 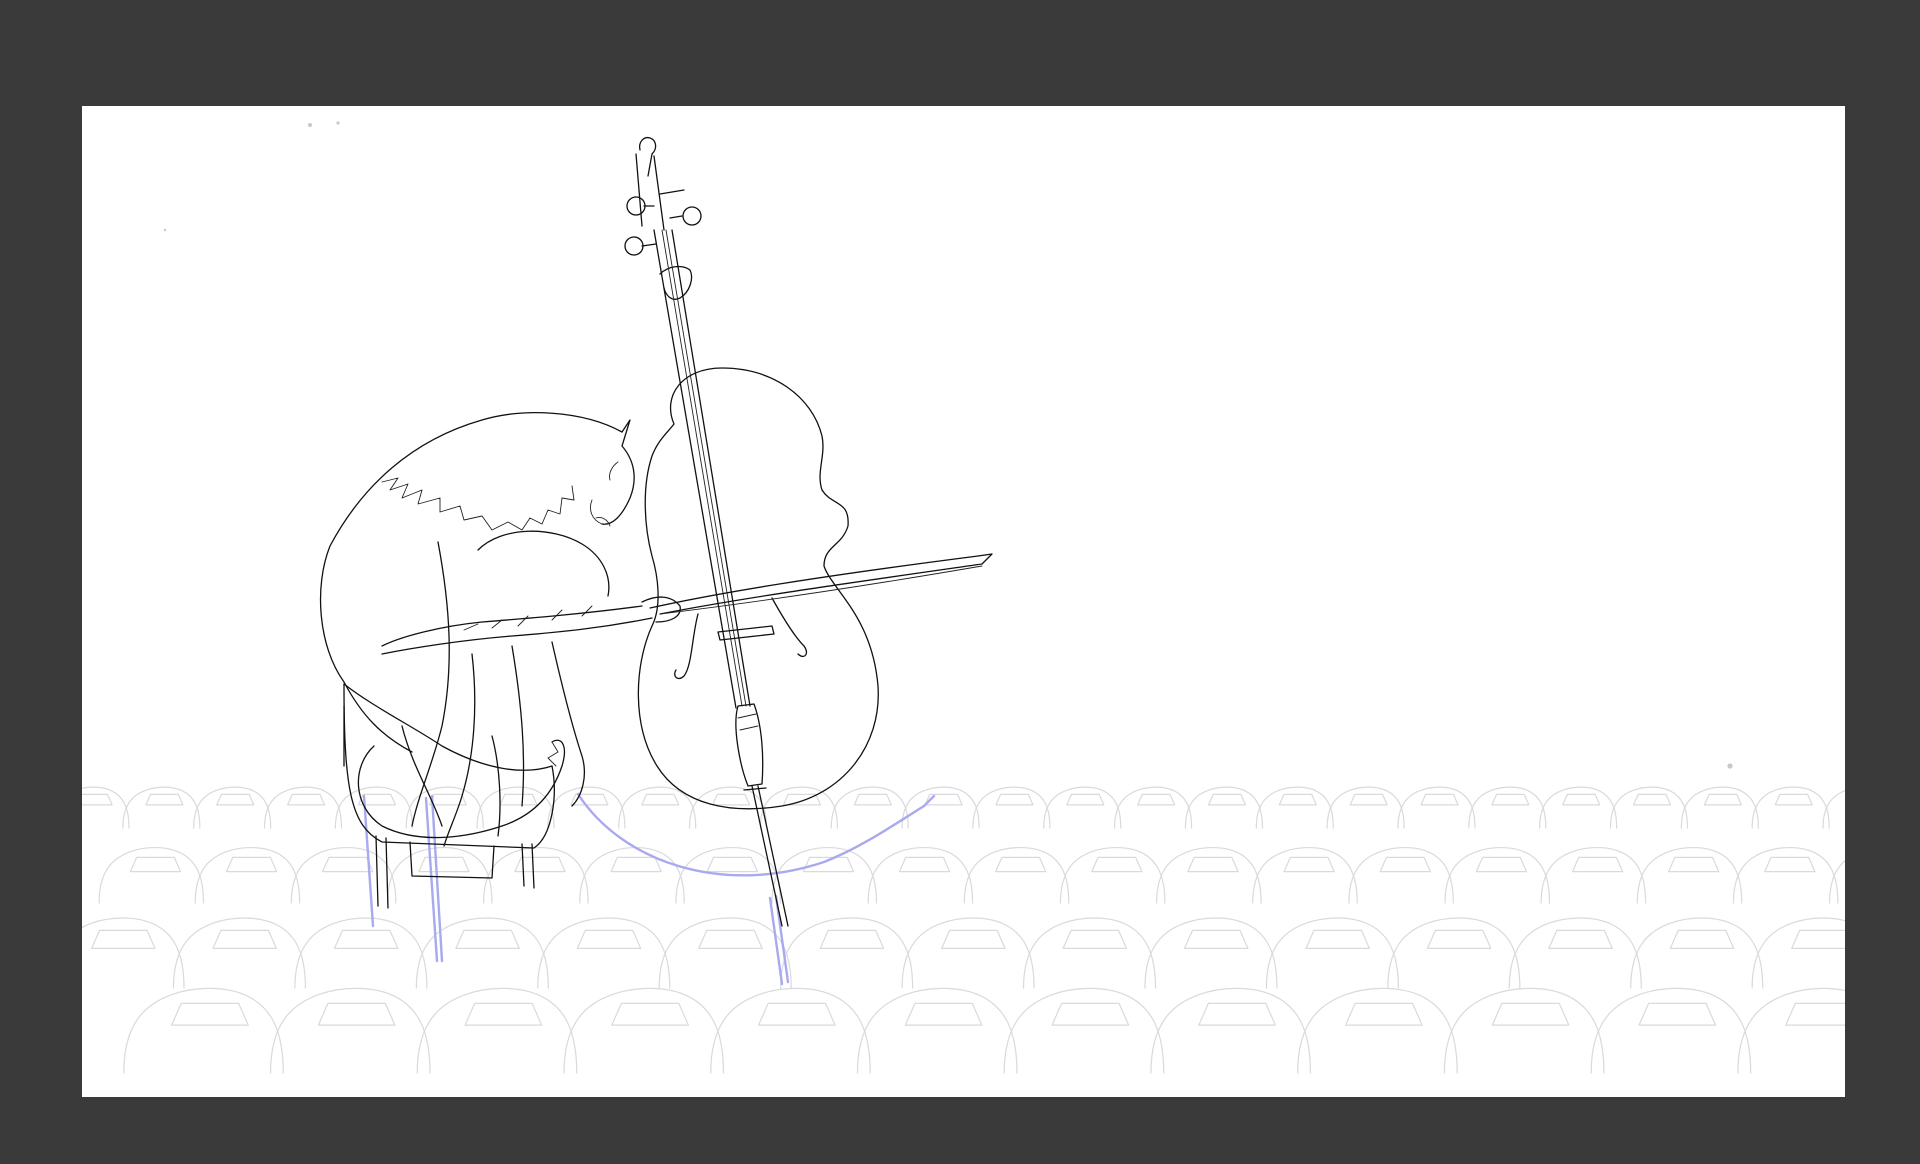 I want to click on construction-lines, so click(x=649, y=889).